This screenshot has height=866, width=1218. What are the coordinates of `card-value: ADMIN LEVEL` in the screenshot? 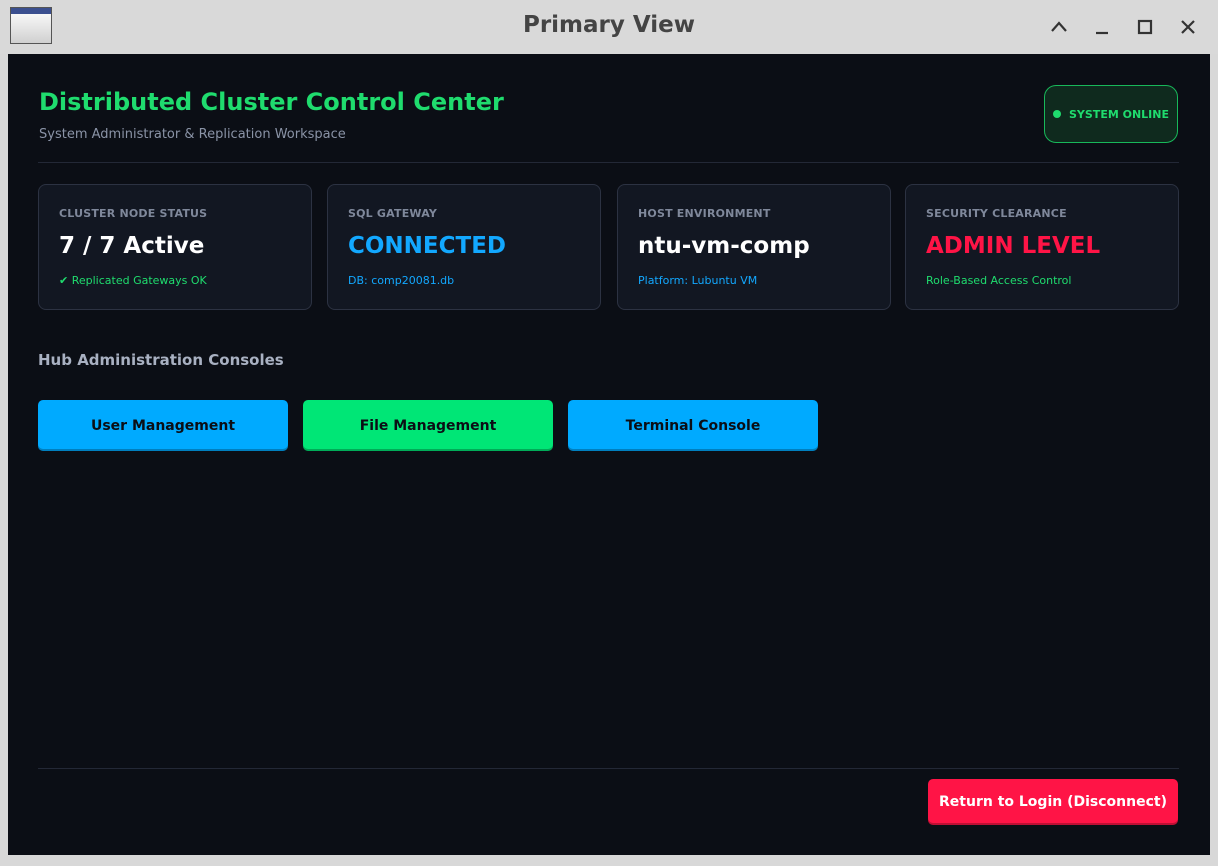 It's located at (1013, 246).